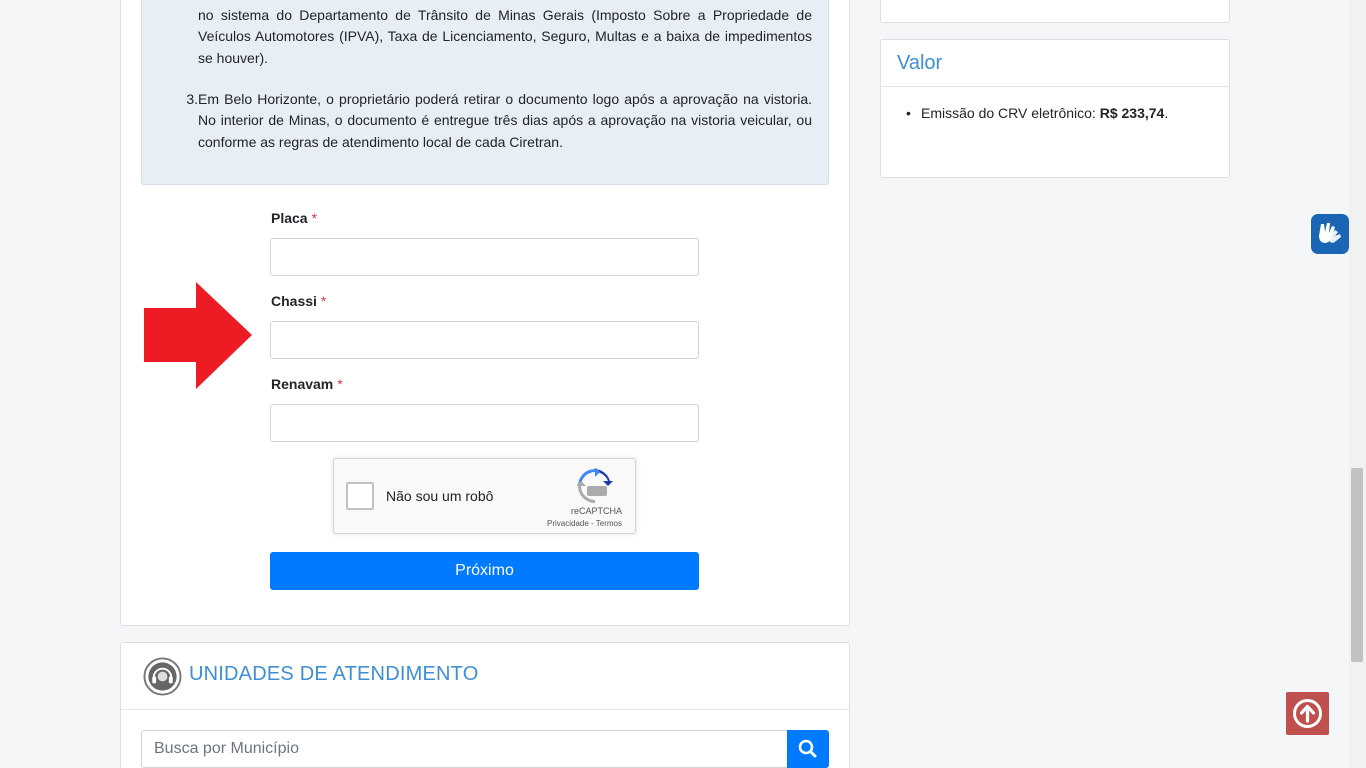 The width and height of the screenshot is (1366, 768). What do you see at coordinates (484, 340) in the screenshot?
I see `chassi-input` at bounding box center [484, 340].